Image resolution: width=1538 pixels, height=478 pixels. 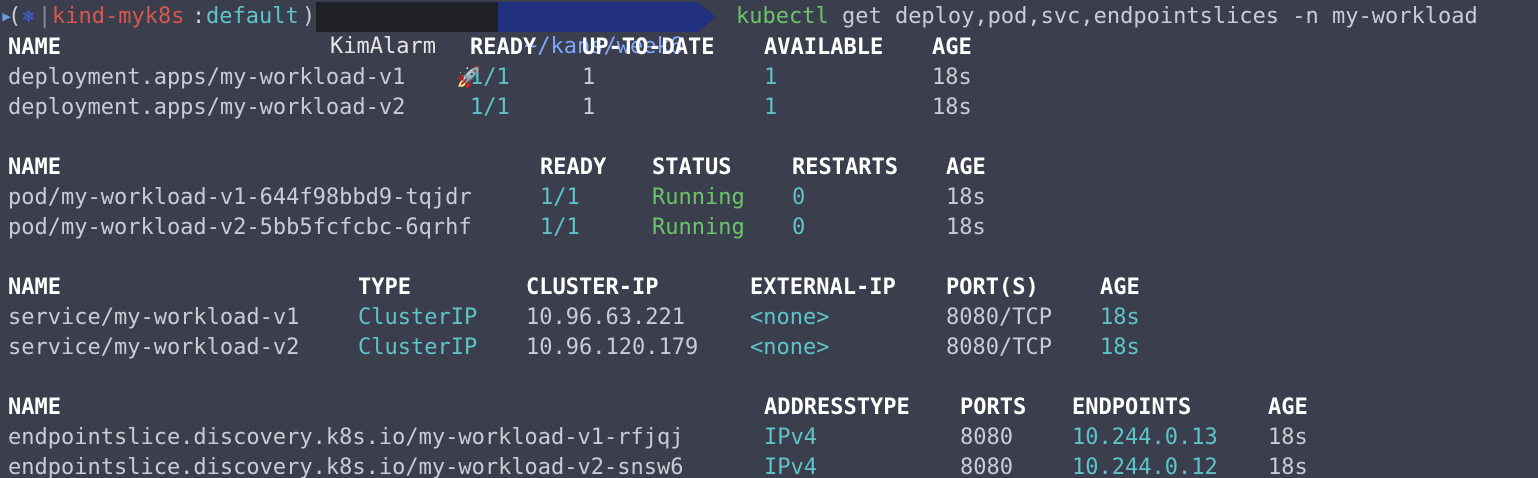 I want to click on command-name: kubectl, so click(x=782, y=16).